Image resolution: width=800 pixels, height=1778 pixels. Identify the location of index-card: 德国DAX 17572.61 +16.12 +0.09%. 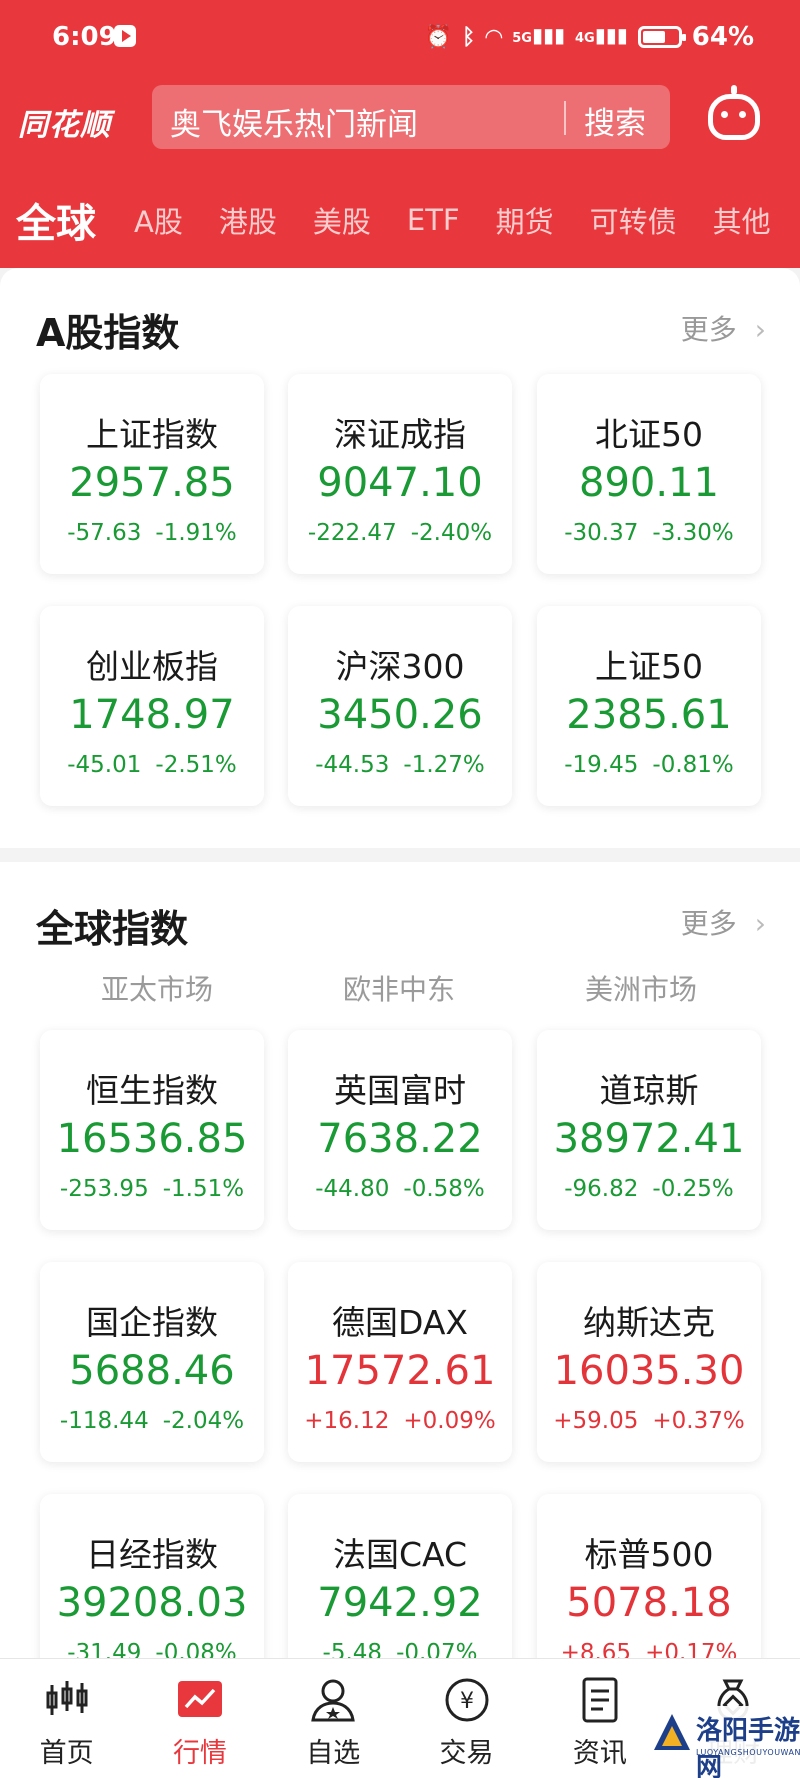
(400, 1362).